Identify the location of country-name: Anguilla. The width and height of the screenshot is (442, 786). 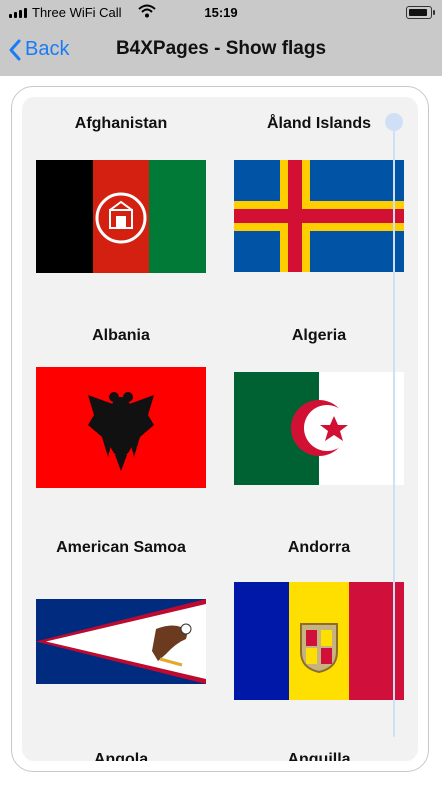
(319, 756).